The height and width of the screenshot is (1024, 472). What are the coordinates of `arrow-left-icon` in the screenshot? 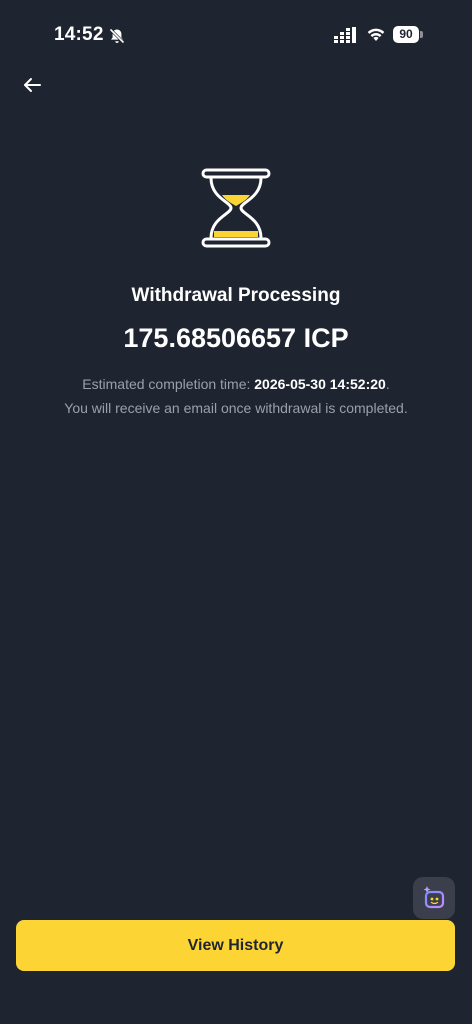 It's located at (32, 85).